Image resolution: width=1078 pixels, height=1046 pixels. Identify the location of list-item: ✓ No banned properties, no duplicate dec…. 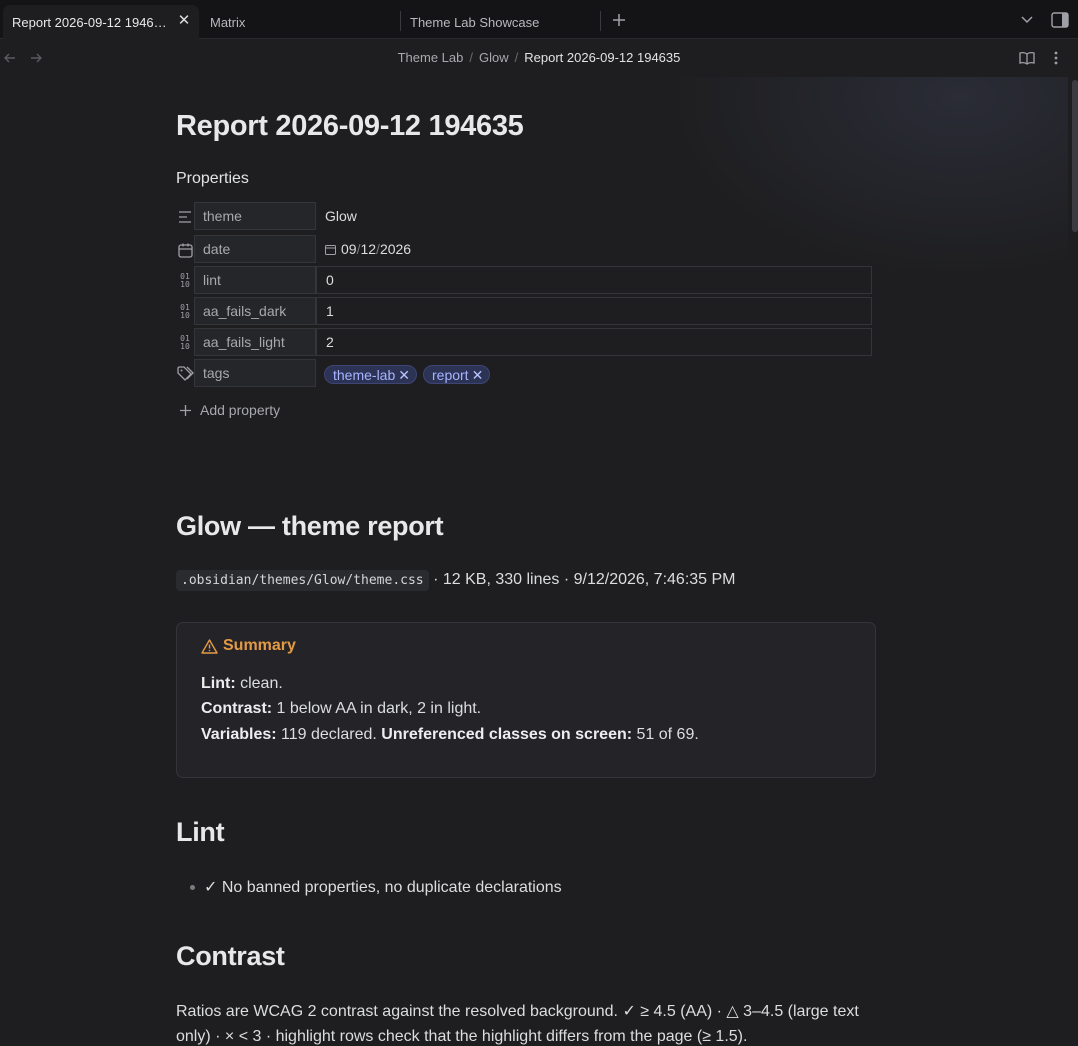
(376, 887).